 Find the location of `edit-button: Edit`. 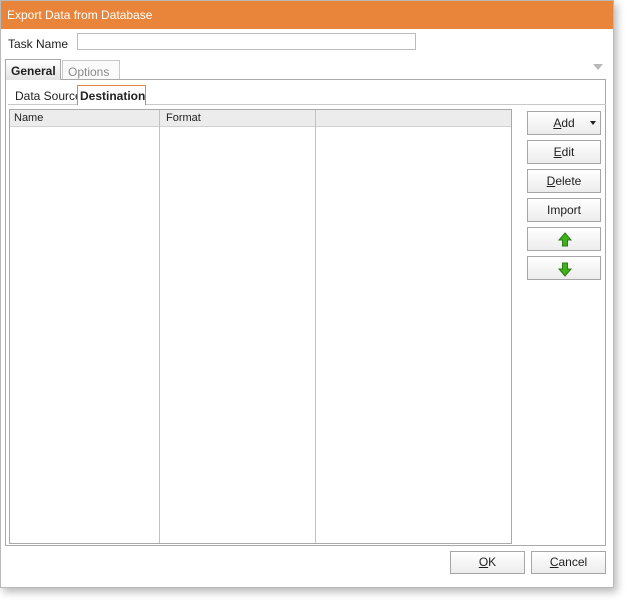

edit-button: Edit is located at coordinates (564, 152).